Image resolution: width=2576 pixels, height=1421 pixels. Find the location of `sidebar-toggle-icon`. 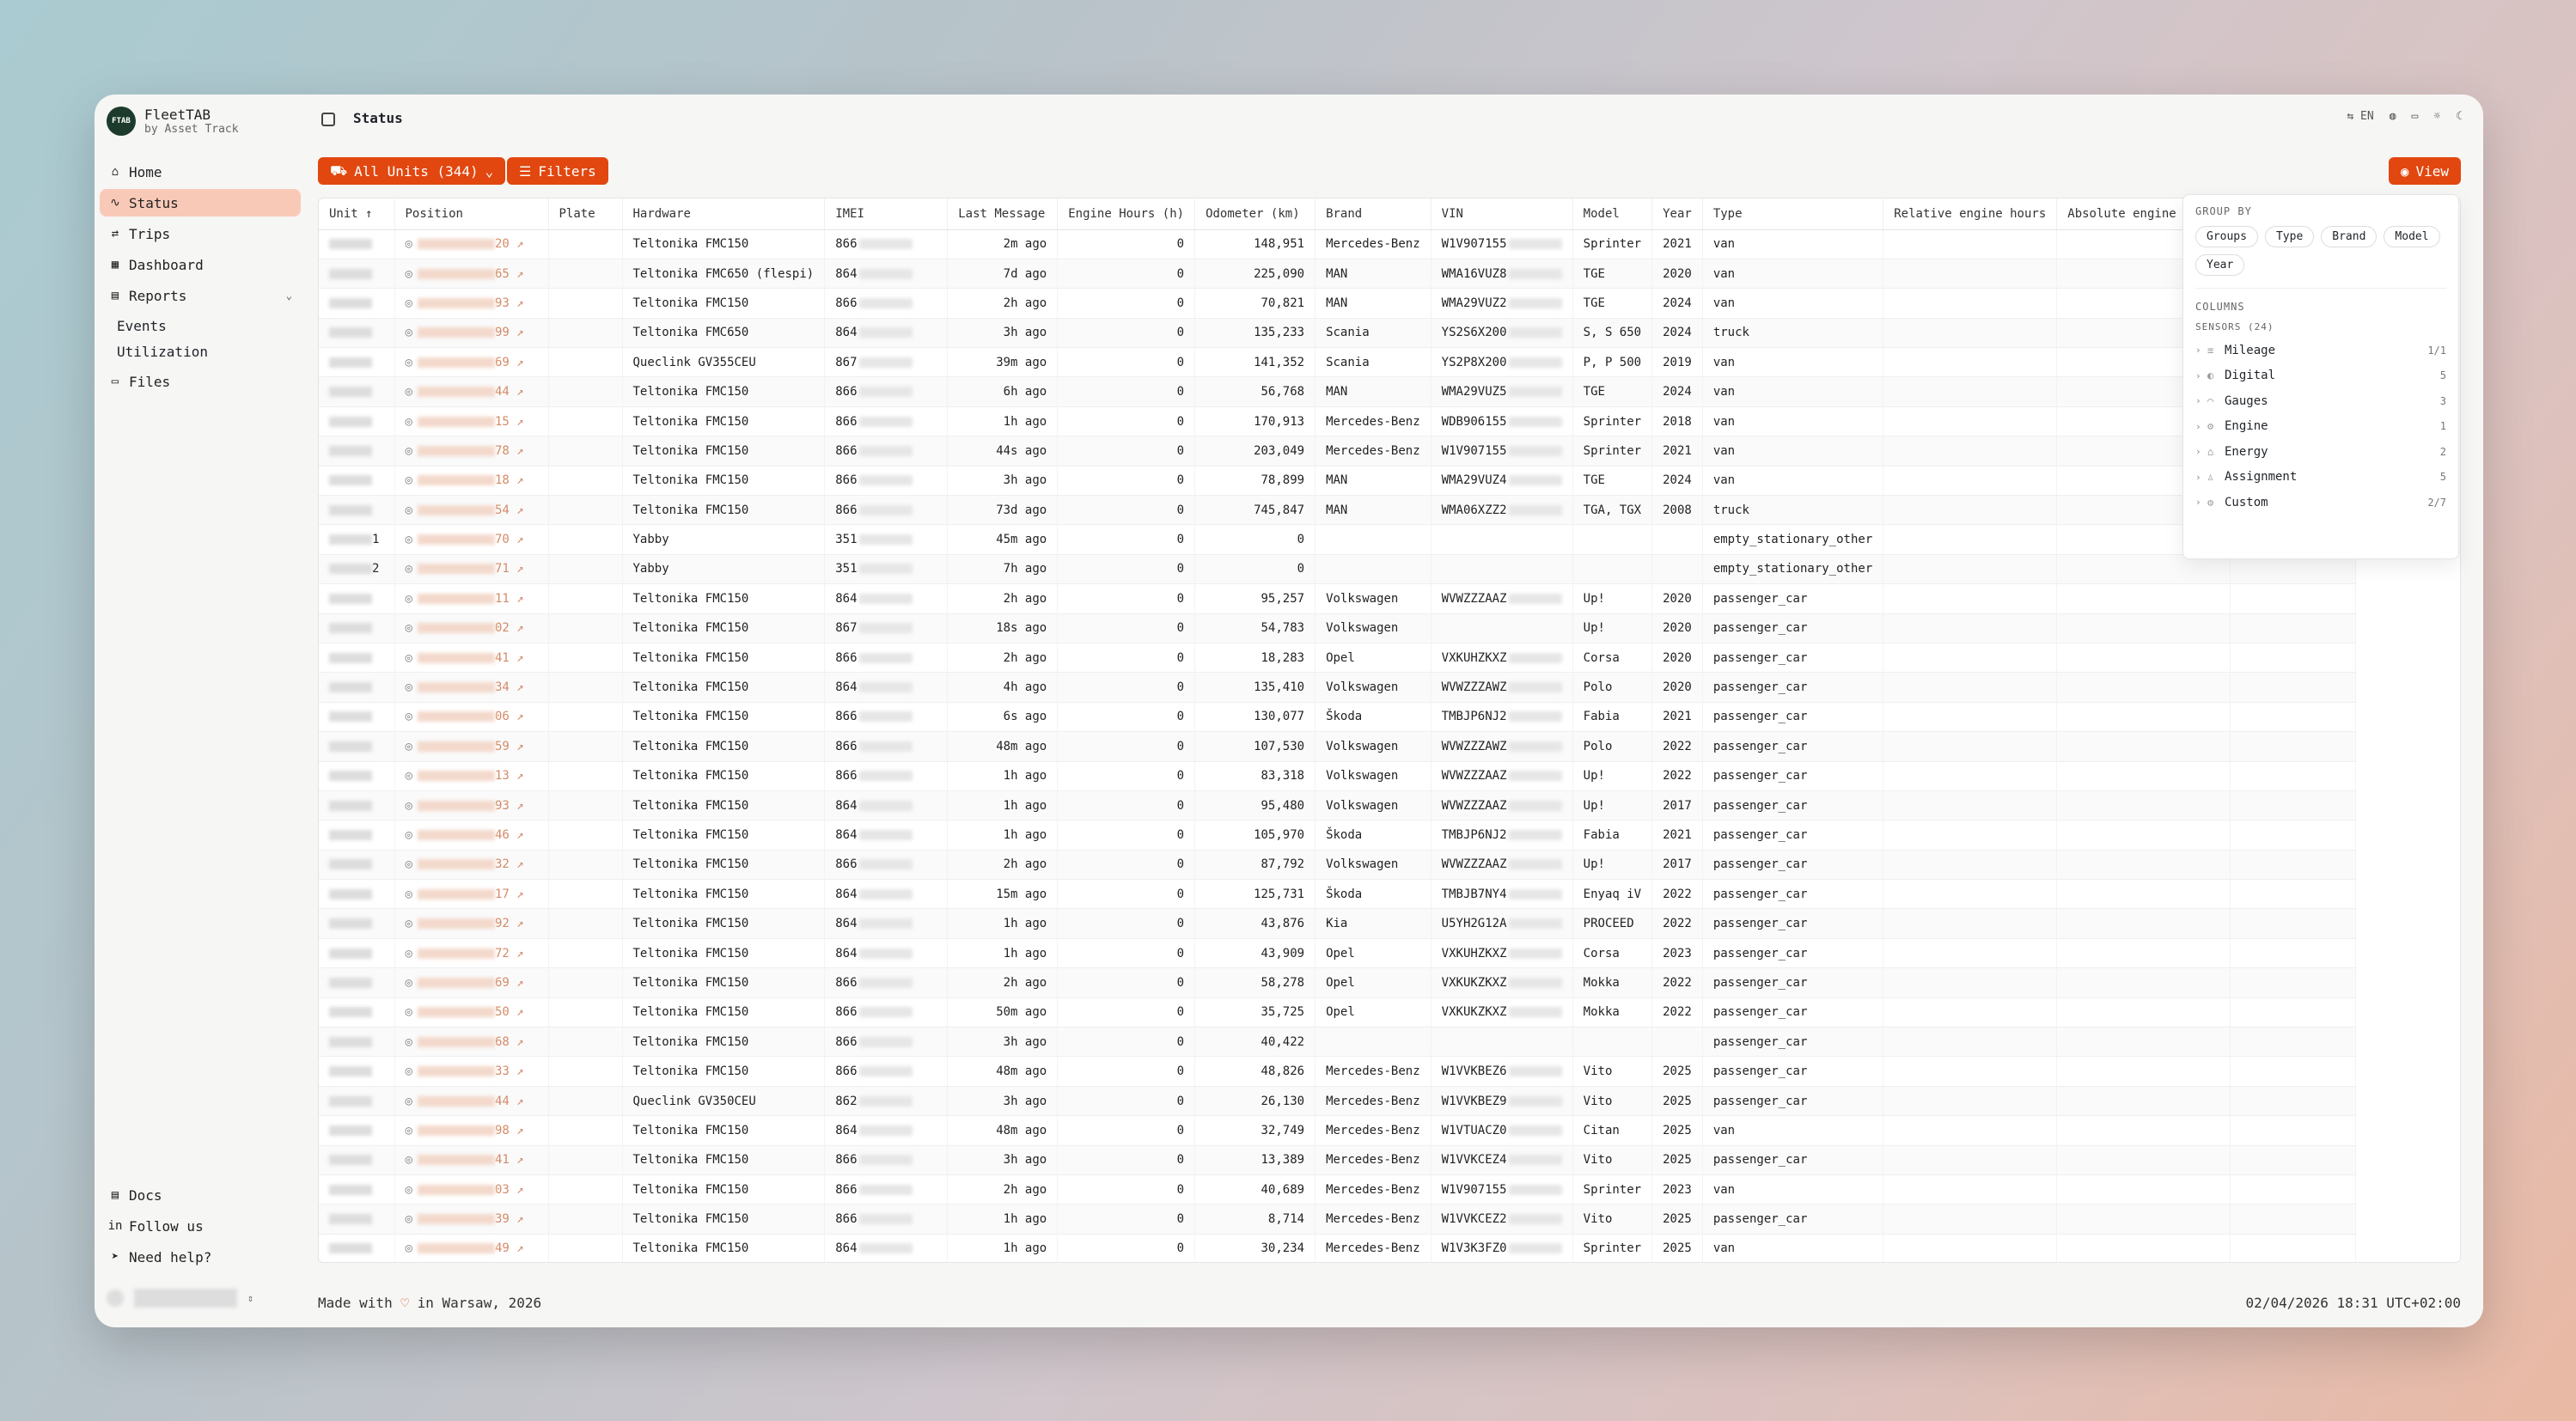

sidebar-toggle-icon is located at coordinates (328, 119).